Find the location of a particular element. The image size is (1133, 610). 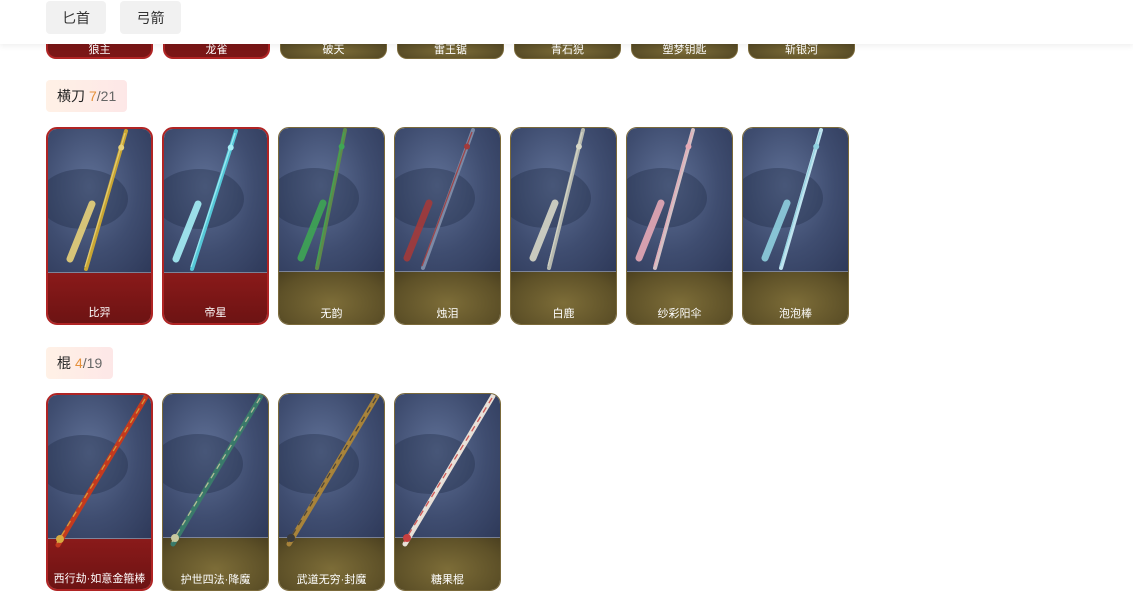

golden-staff-icon is located at coordinates (102, 471).